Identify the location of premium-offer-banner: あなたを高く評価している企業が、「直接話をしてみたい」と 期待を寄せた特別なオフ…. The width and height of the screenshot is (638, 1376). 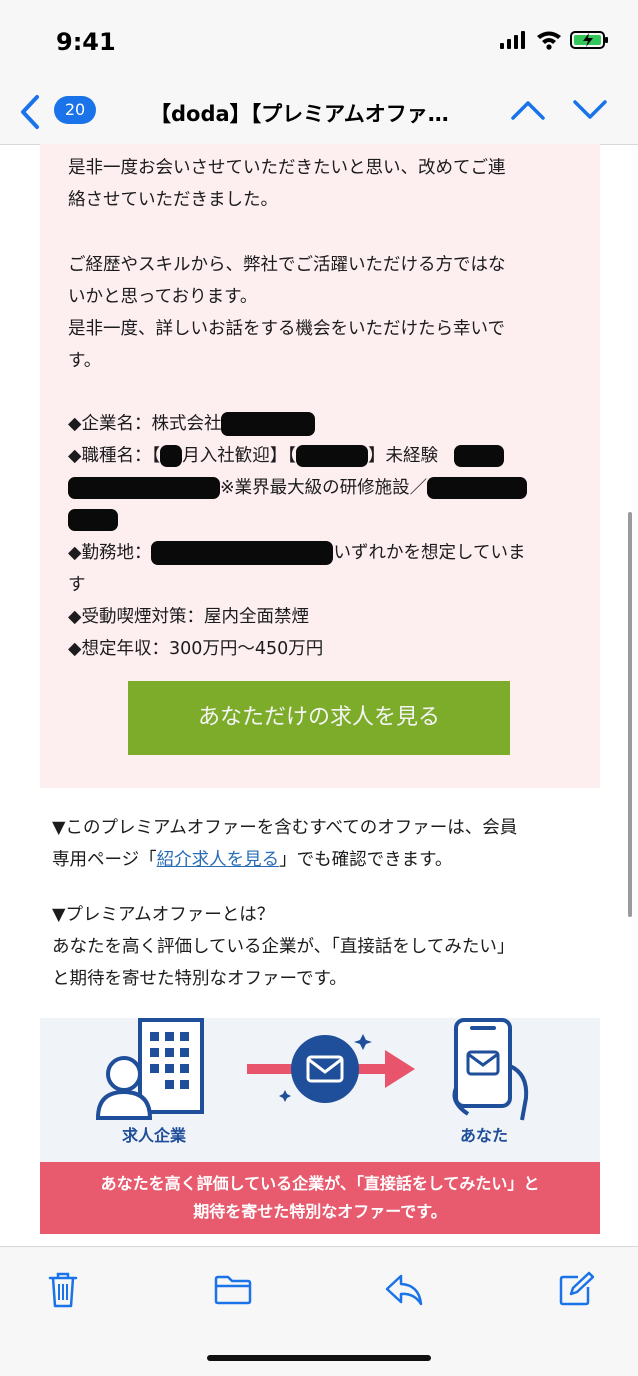
(320, 1198).